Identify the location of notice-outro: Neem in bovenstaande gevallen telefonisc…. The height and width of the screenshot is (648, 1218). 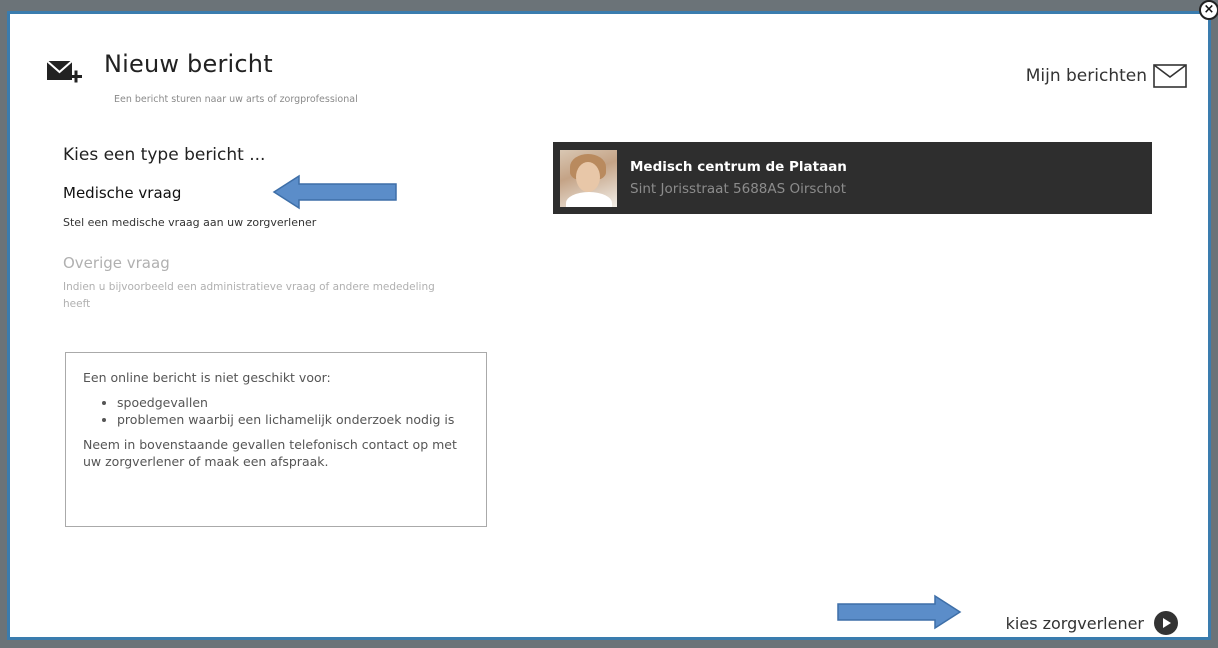
(270, 453).